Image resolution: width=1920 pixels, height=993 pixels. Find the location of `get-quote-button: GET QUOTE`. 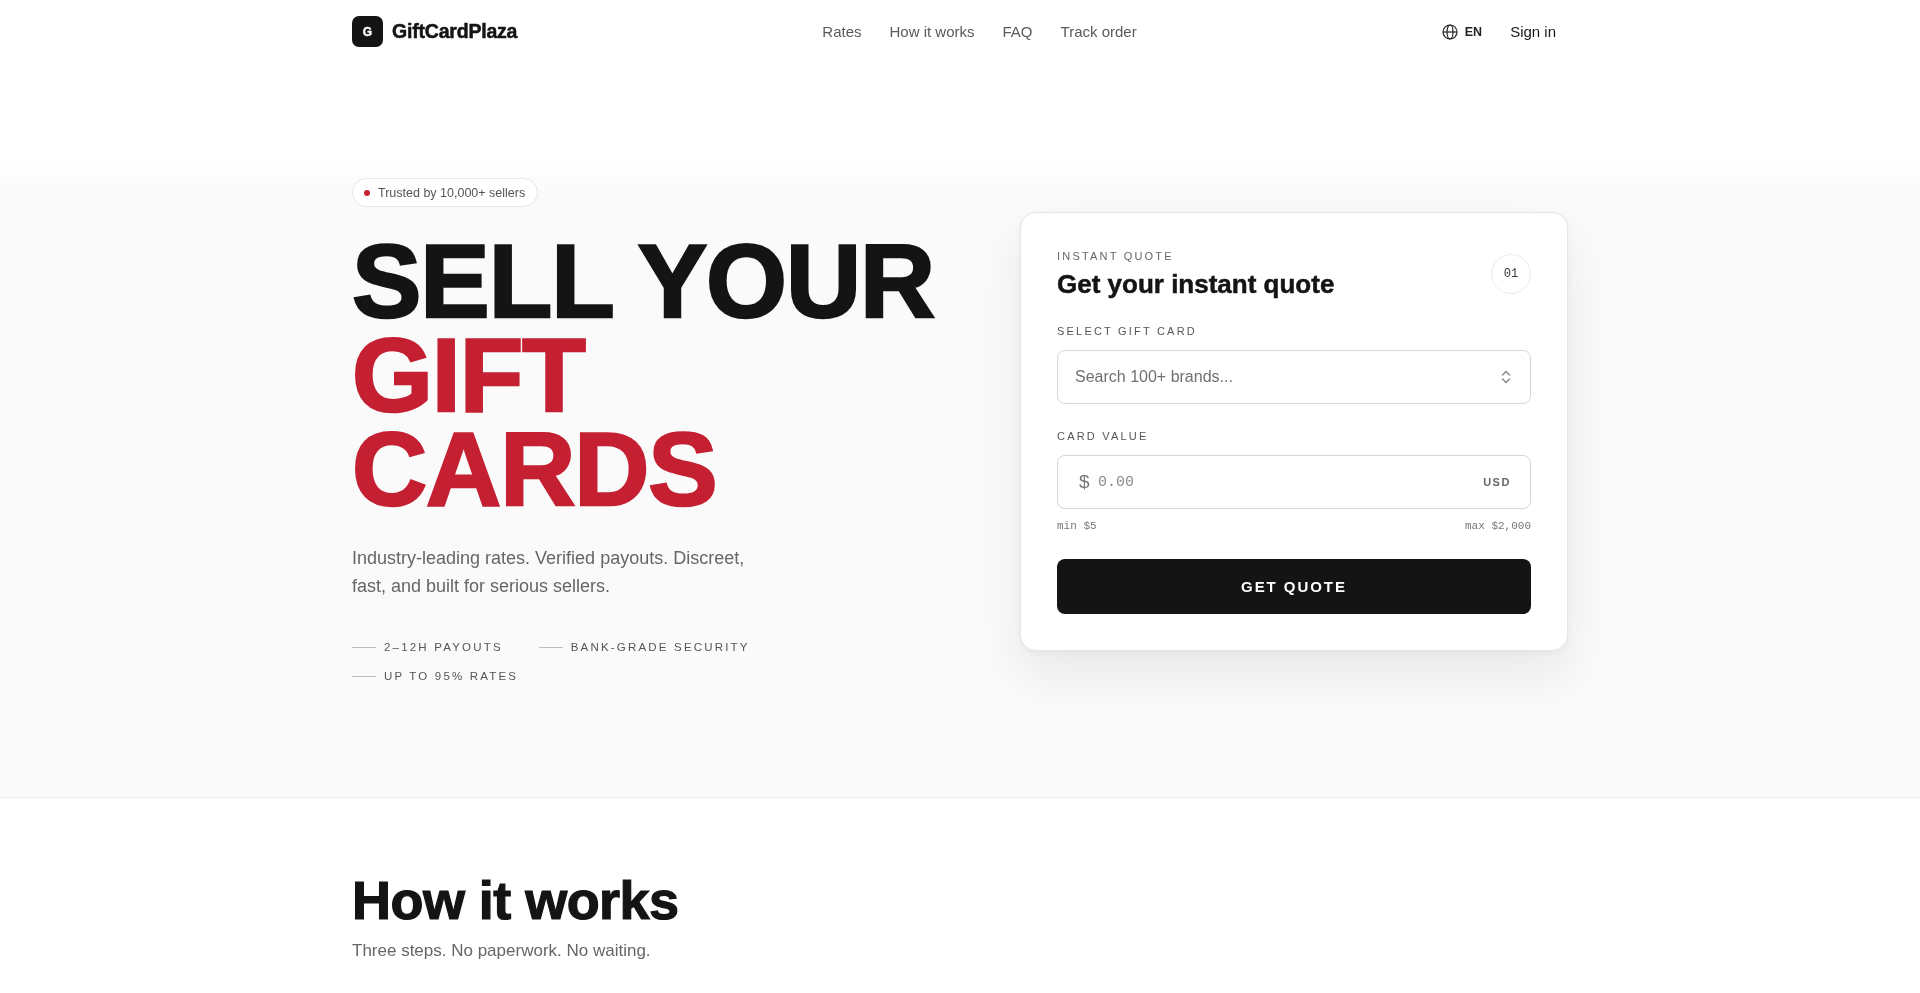

get-quote-button: GET QUOTE is located at coordinates (1294, 586).